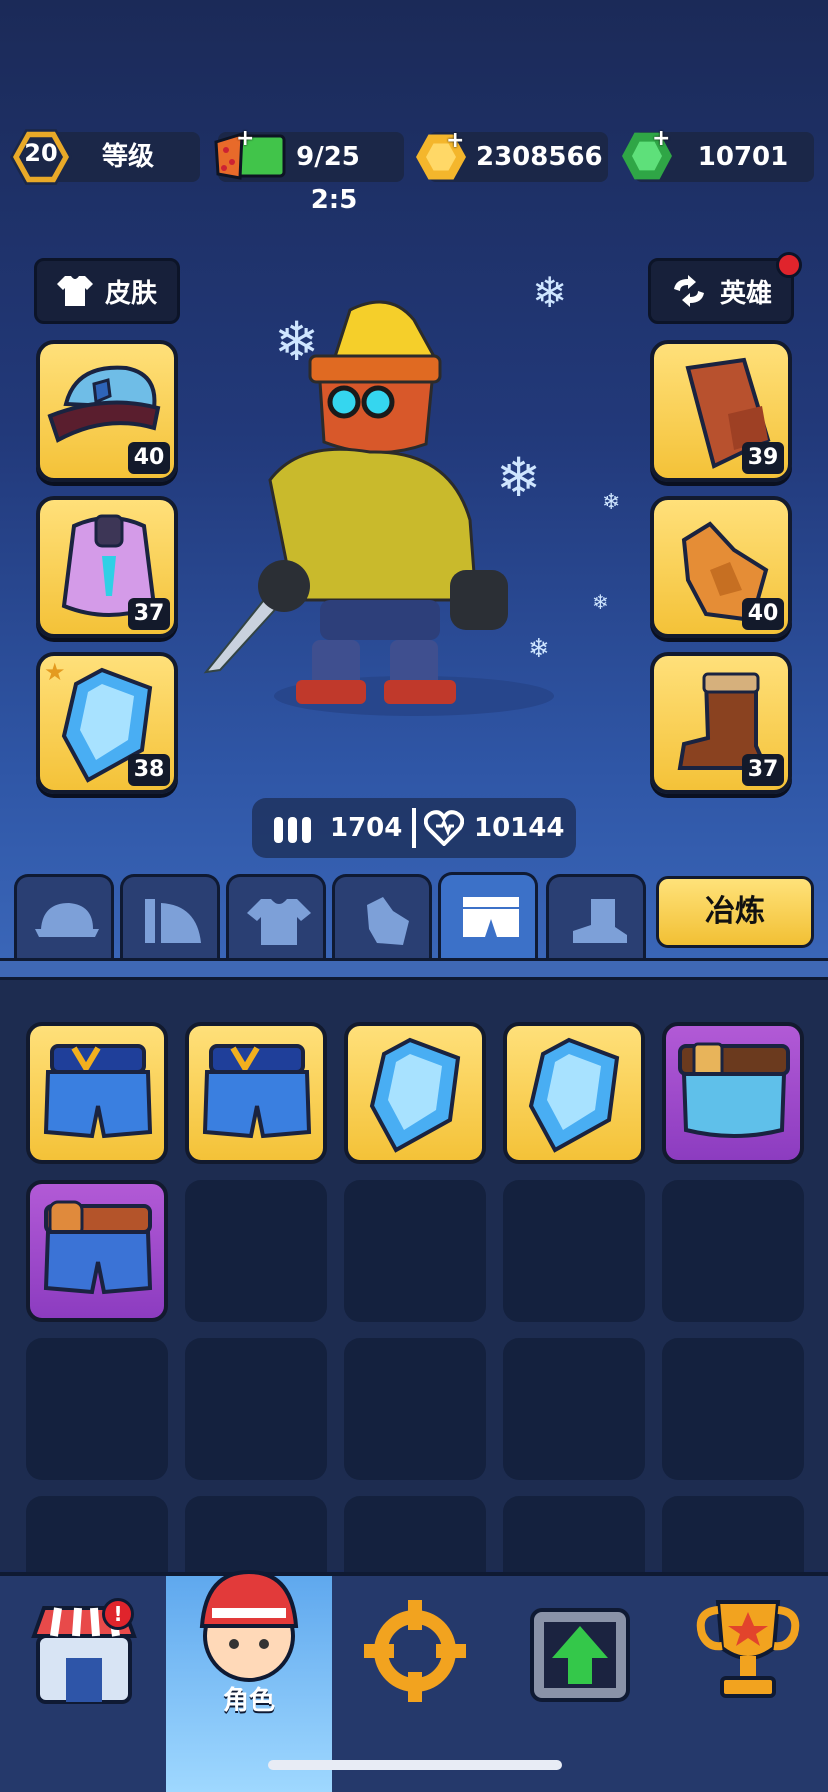  I want to click on glove-icon, so click(388, 921).